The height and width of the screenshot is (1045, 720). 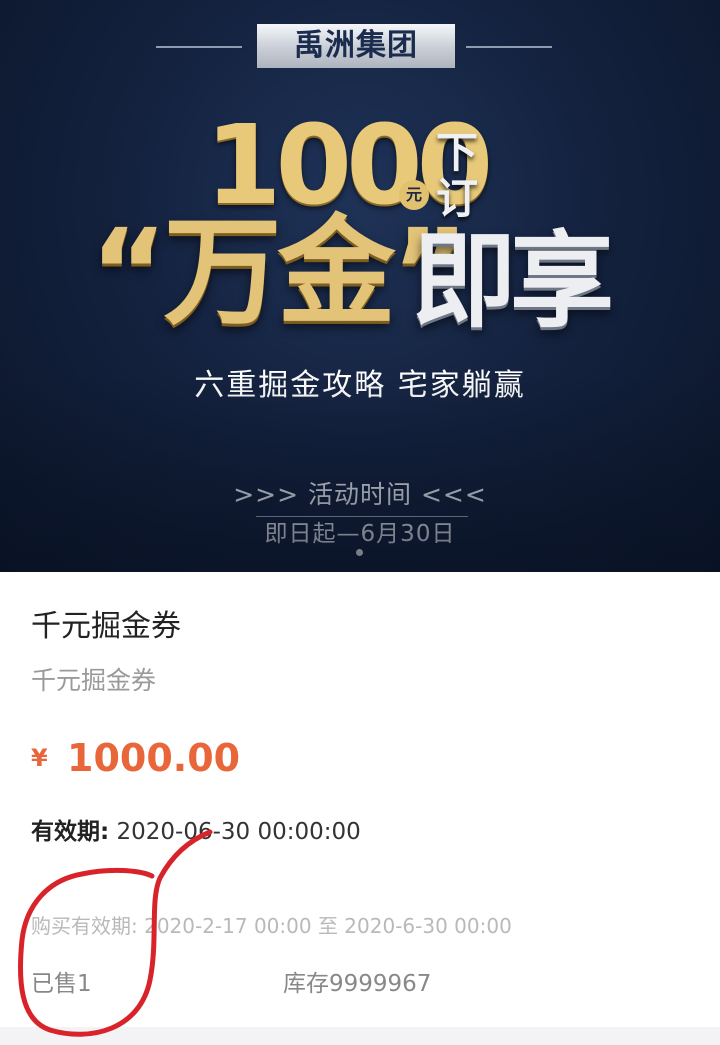 What do you see at coordinates (360, 534) in the screenshot?
I see `activity-period: 即日起—6月30日` at bounding box center [360, 534].